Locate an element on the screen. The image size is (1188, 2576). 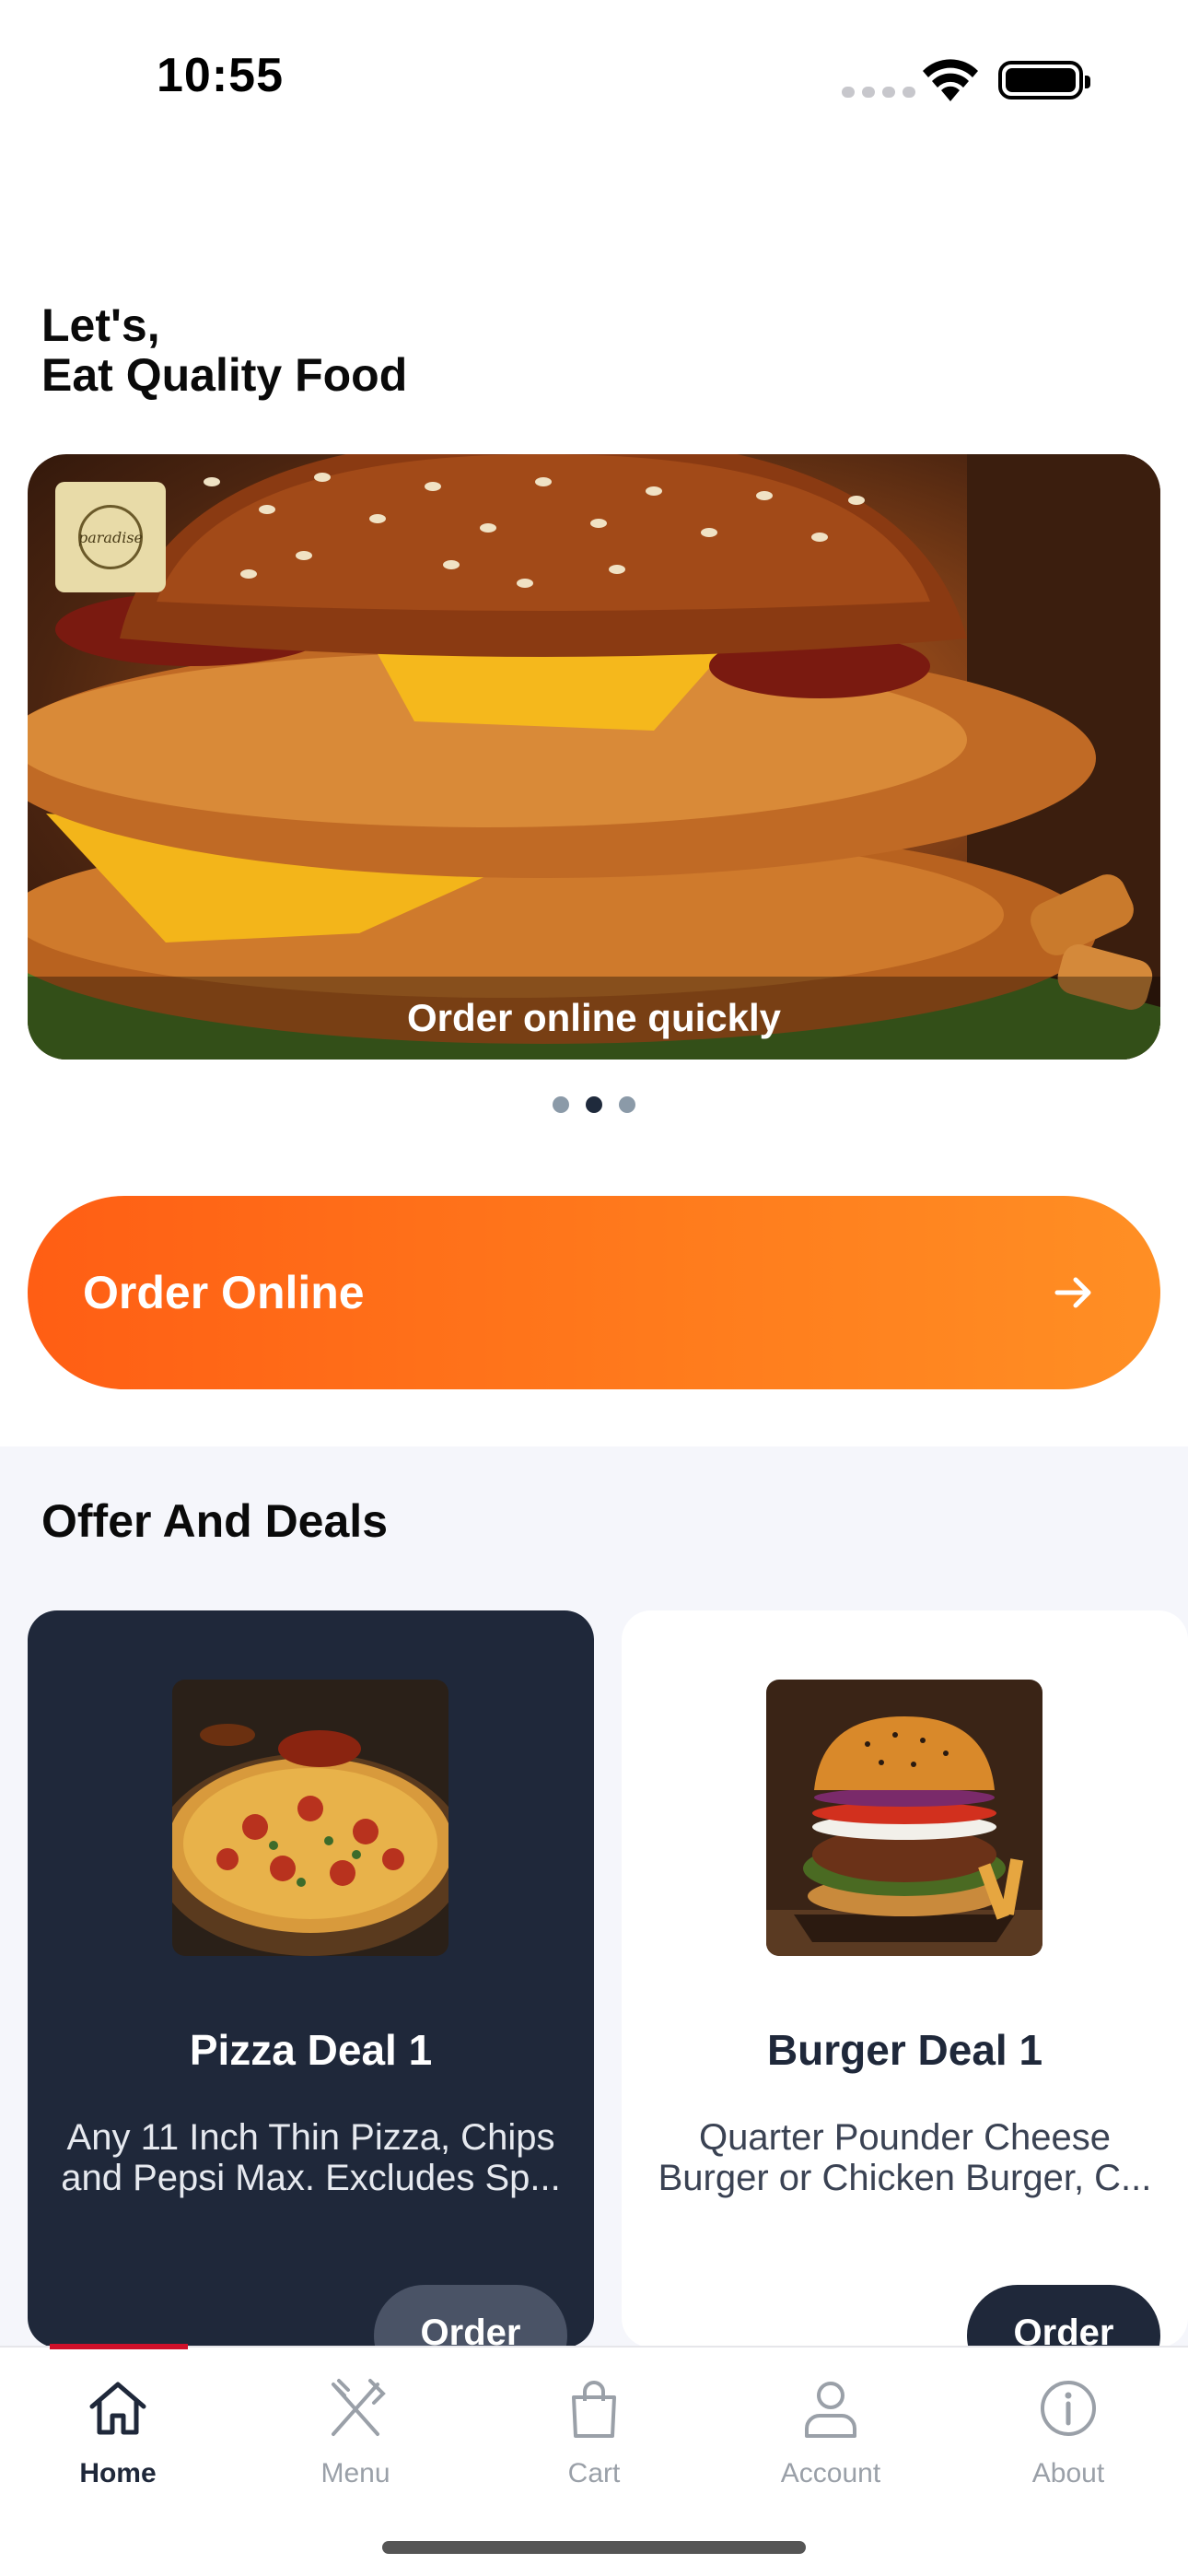
tab-about: About is located at coordinates (1068, 2431).